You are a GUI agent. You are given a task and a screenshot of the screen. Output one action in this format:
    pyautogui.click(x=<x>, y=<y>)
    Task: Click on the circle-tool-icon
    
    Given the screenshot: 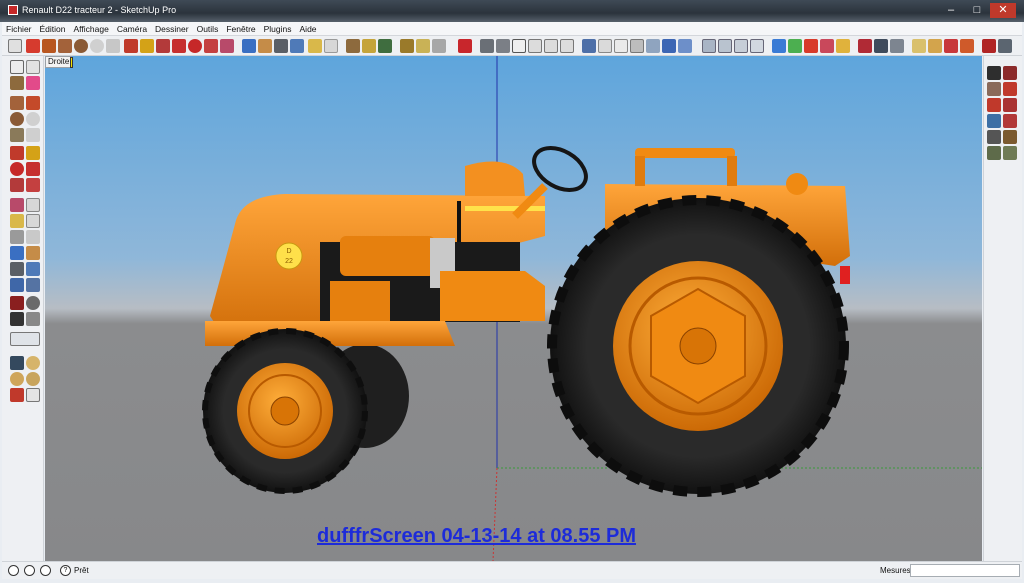 What is the action you would take?
    pyautogui.click(x=81, y=46)
    